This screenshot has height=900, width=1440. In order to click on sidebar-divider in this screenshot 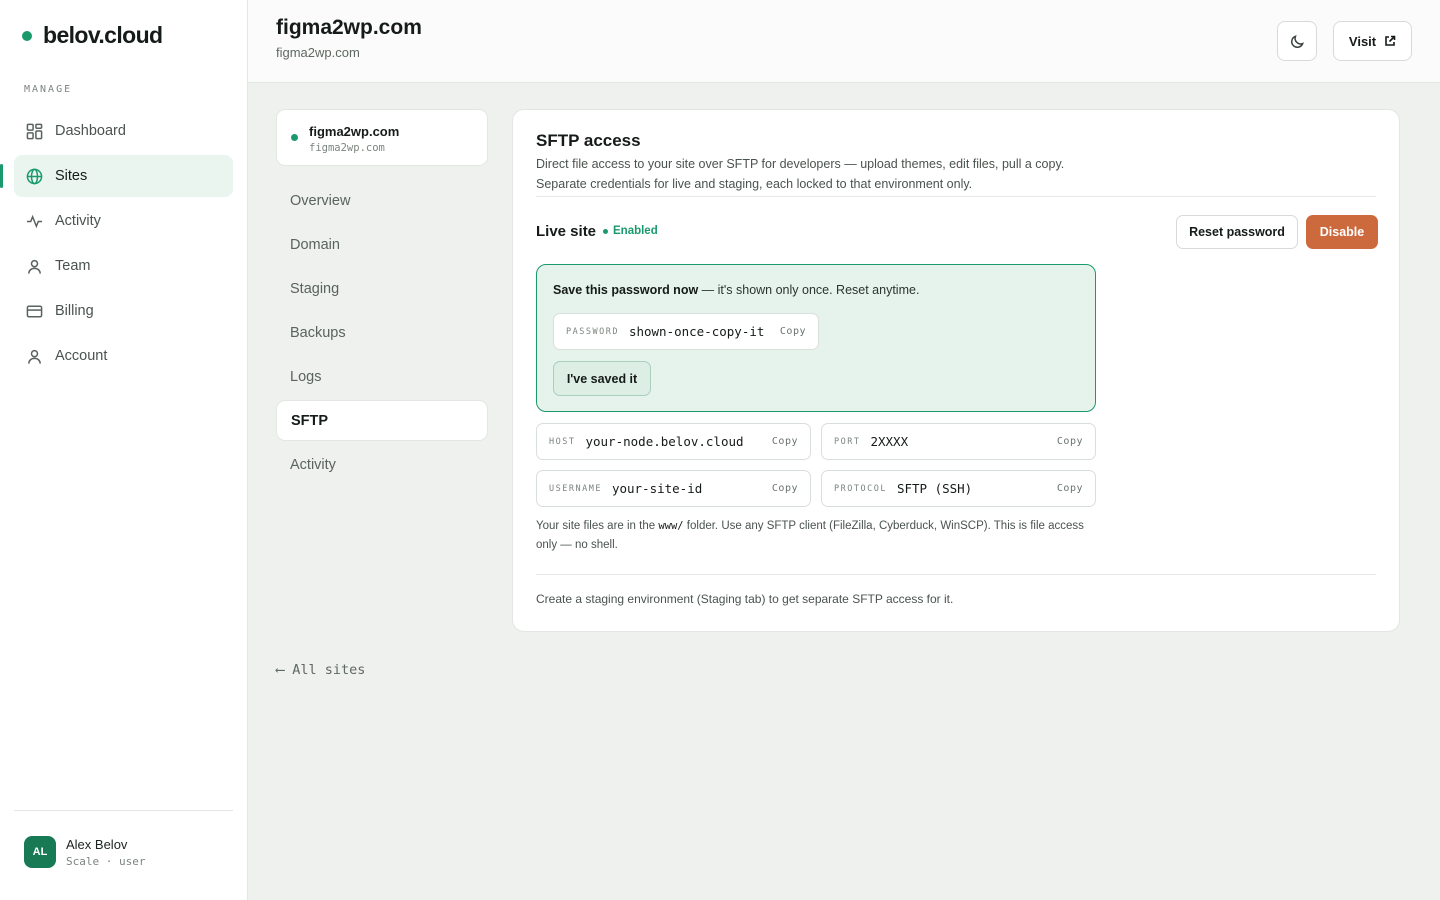, I will do `click(123, 810)`.